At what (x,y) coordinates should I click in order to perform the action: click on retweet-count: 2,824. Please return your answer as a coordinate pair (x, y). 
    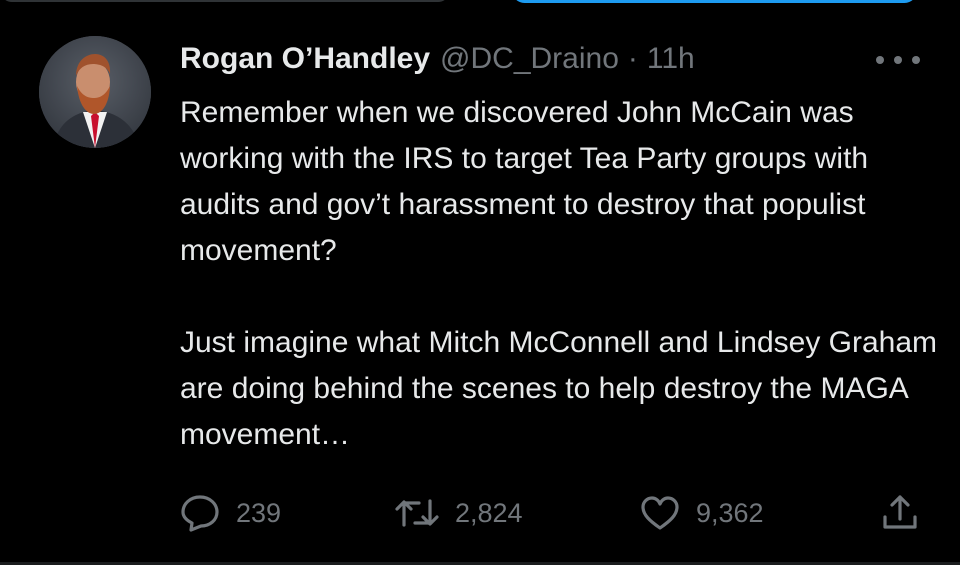
    Looking at the image, I should click on (489, 512).